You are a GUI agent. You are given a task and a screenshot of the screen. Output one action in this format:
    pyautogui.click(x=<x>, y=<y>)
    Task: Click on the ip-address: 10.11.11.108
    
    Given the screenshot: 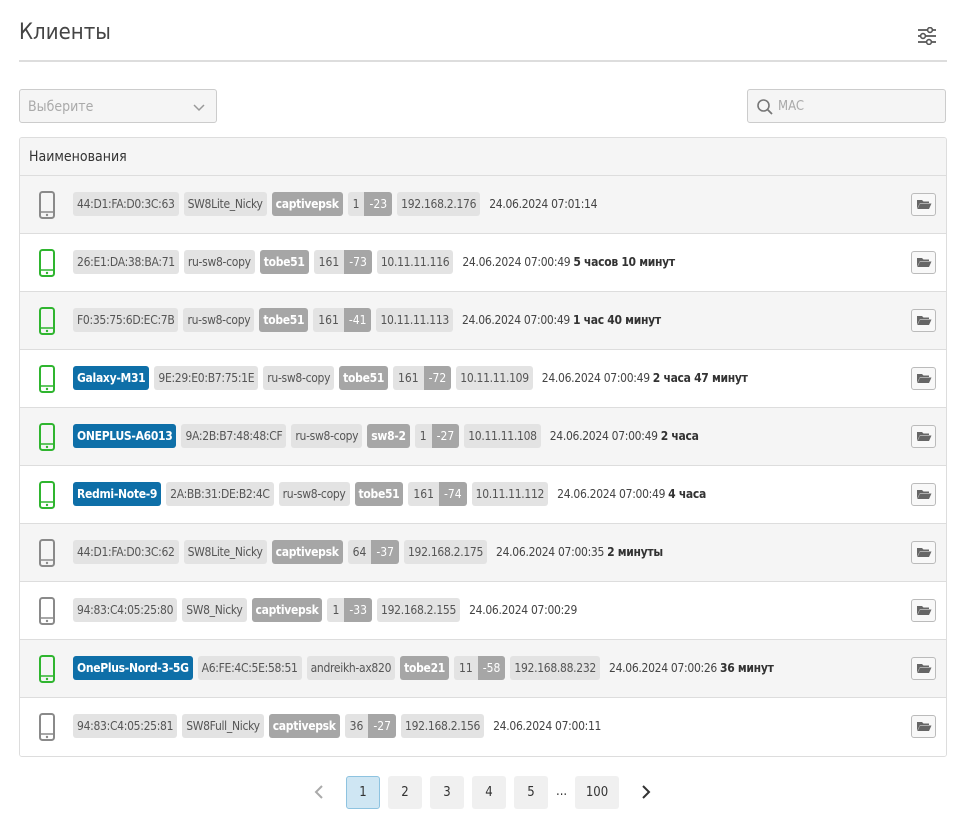 What is the action you would take?
    pyautogui.click(x=502, y=436)
    